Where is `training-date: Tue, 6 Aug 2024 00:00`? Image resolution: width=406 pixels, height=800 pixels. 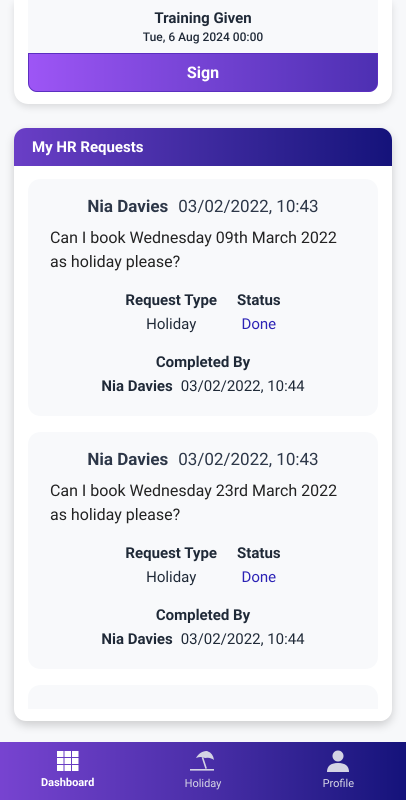
training-date: Tue, 6 Aug 2024 00:00 is located at coordinates (203, 37).